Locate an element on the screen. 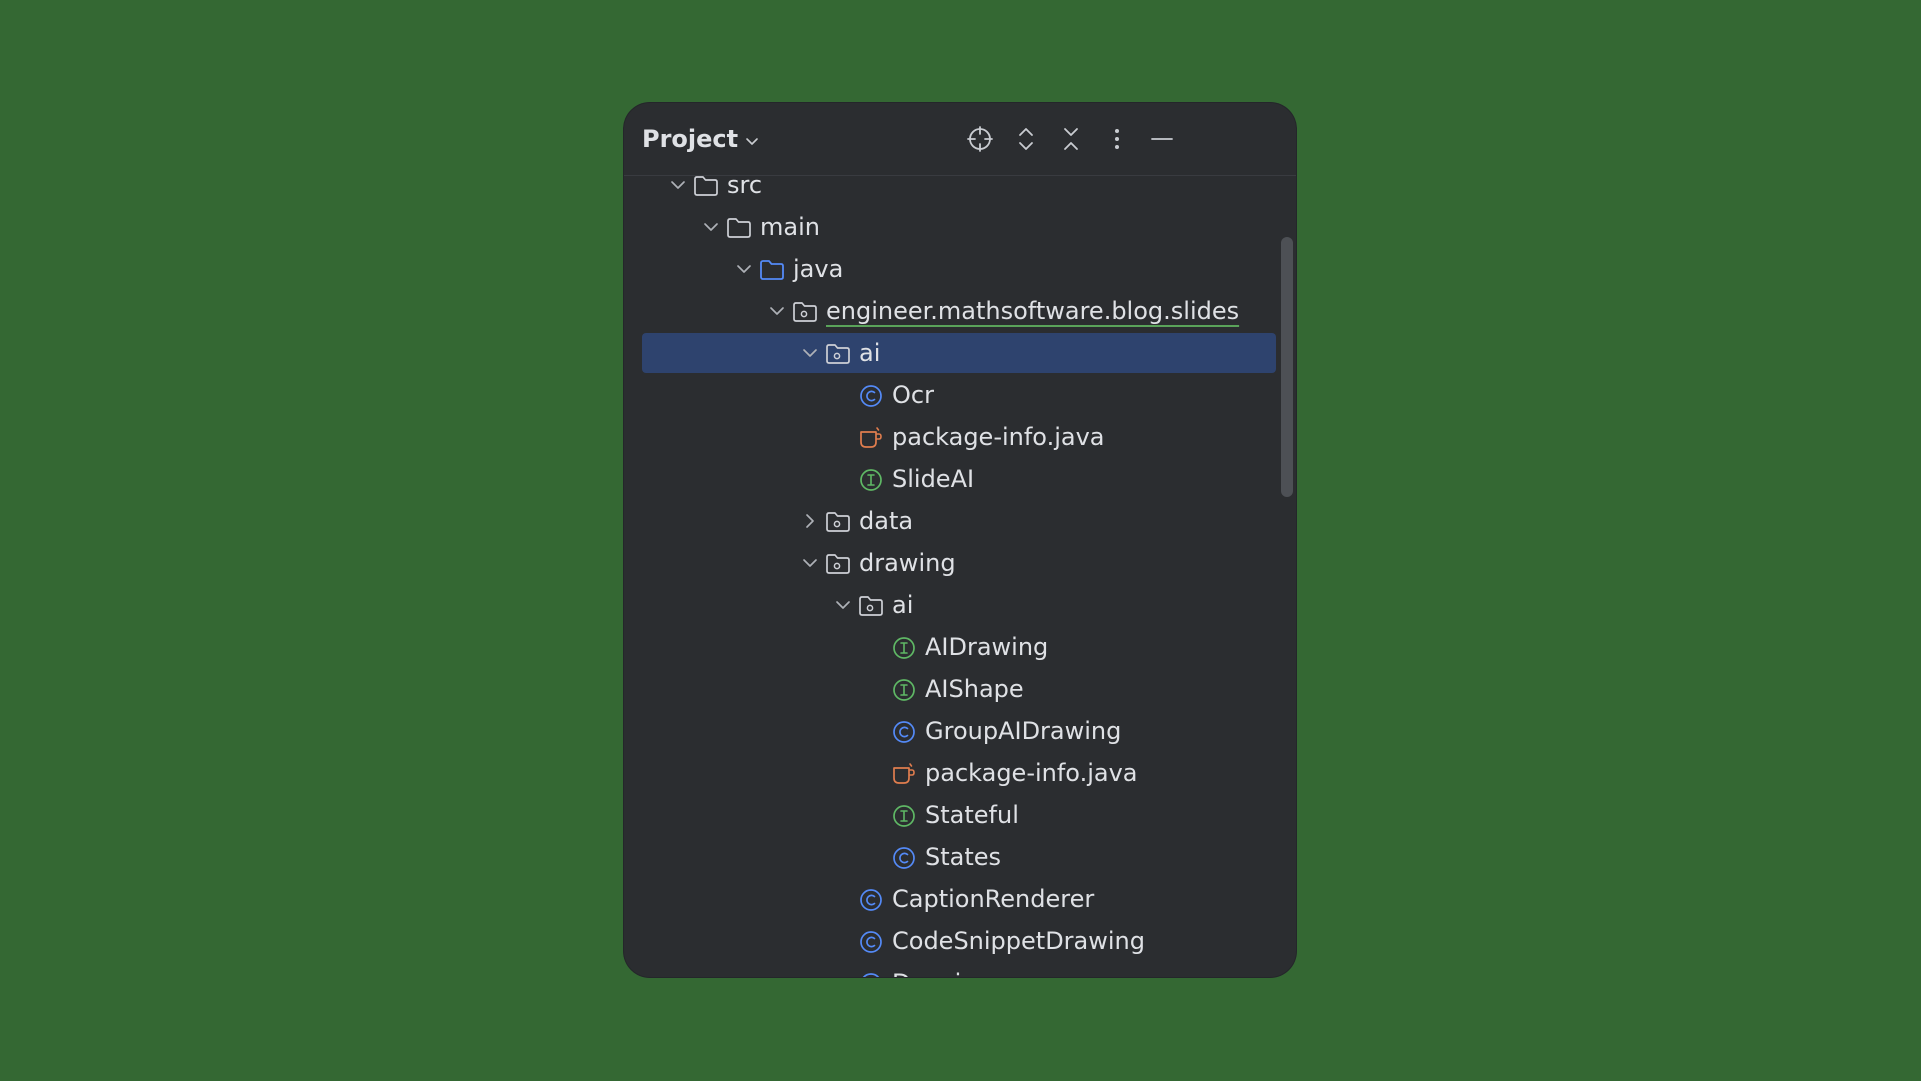  chevron-right-icon is located at coordinates (810, 521).